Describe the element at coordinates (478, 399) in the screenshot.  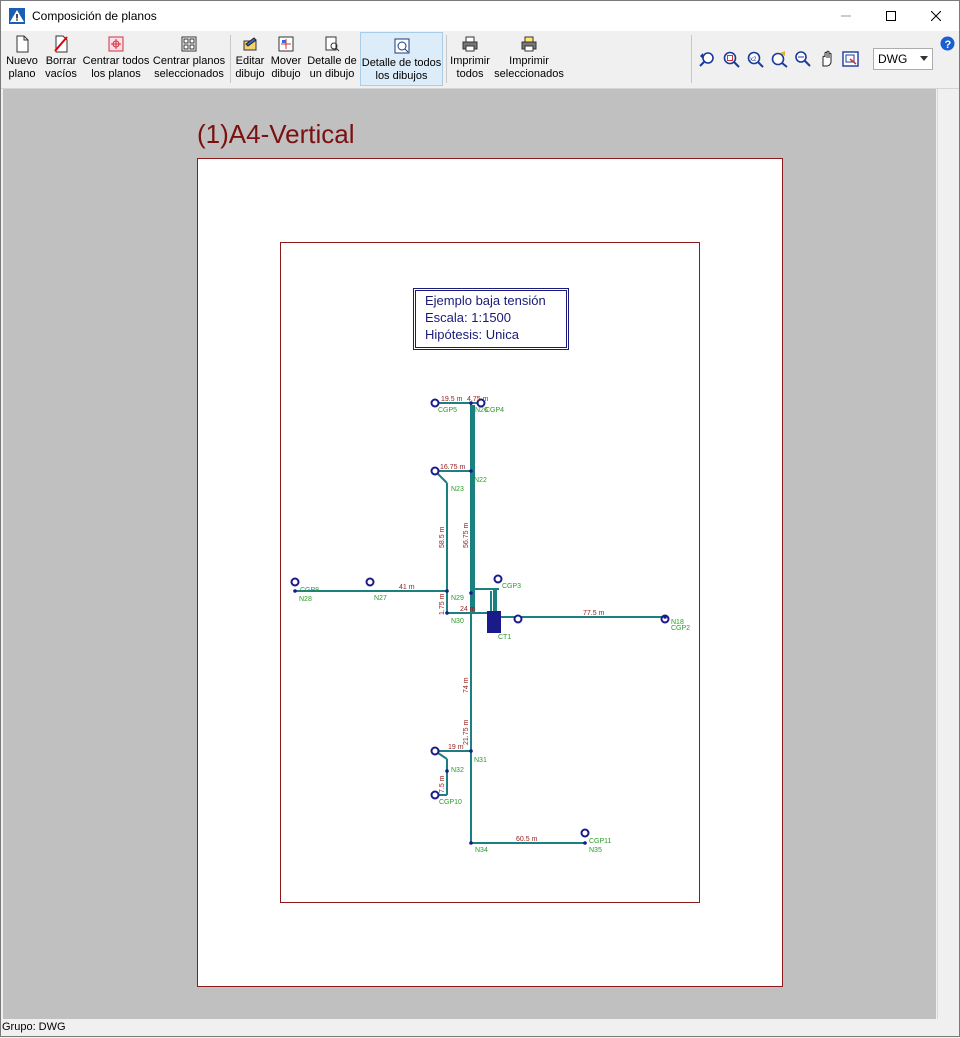
I see `length-label: 4.75 m` at that location.